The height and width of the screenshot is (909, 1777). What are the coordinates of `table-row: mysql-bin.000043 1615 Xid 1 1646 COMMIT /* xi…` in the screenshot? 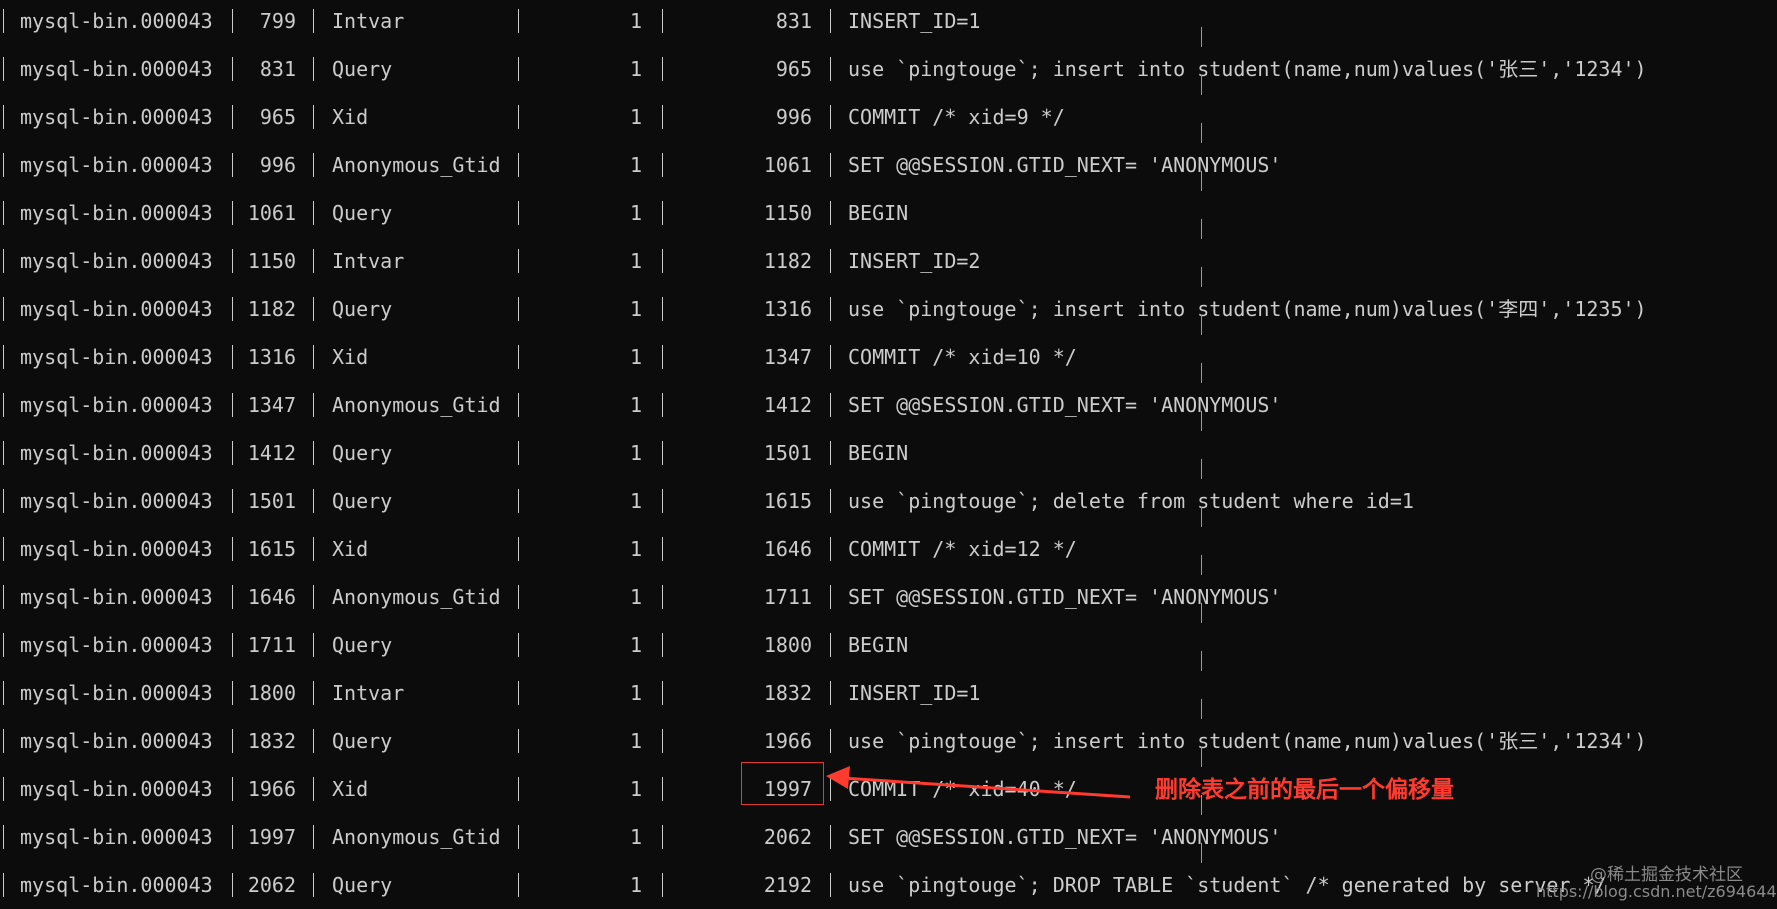 It's located at (888, 555).